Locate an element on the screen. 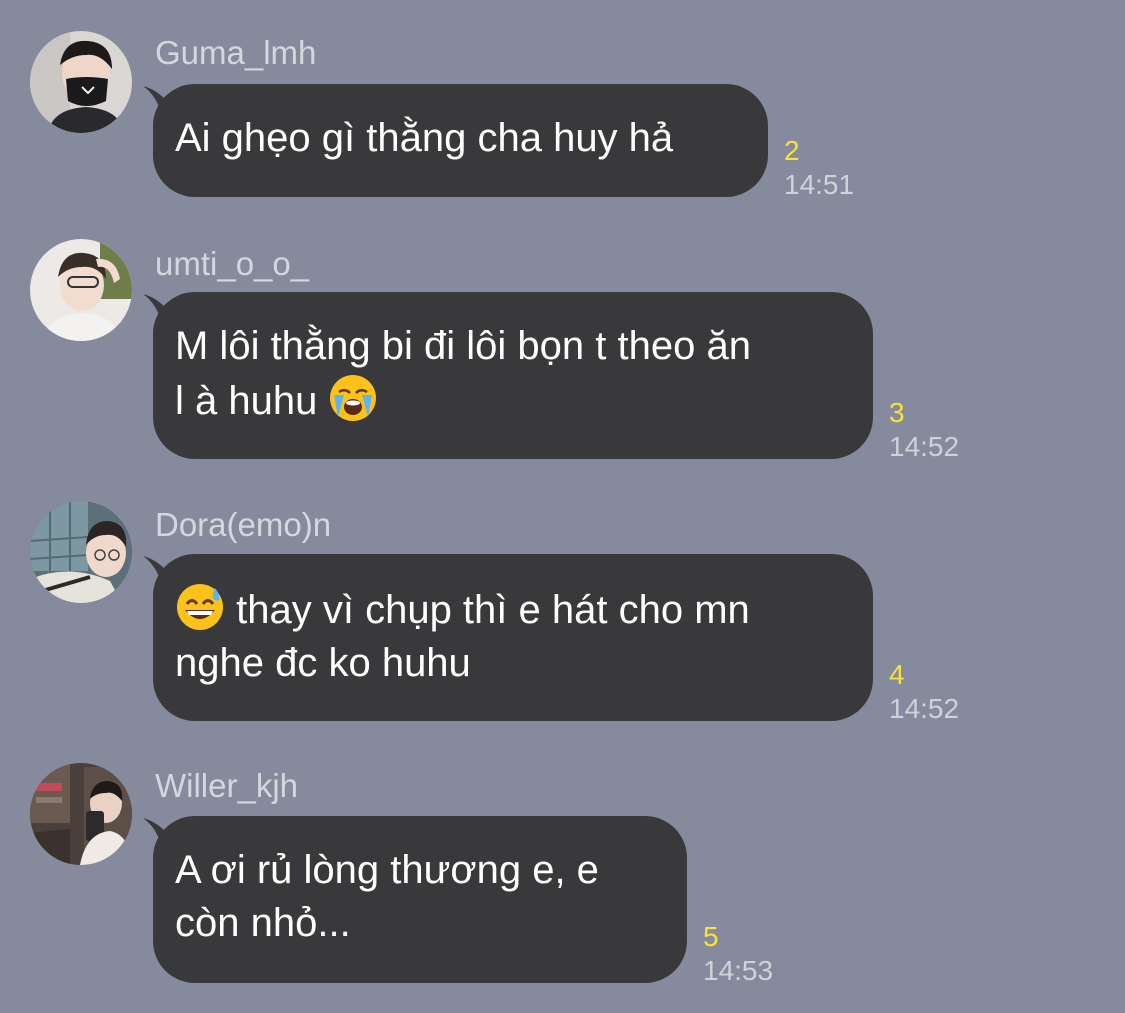  message-text-line1: thay vì chụp thì e hát cho mn is located at coordinates (513, 609).